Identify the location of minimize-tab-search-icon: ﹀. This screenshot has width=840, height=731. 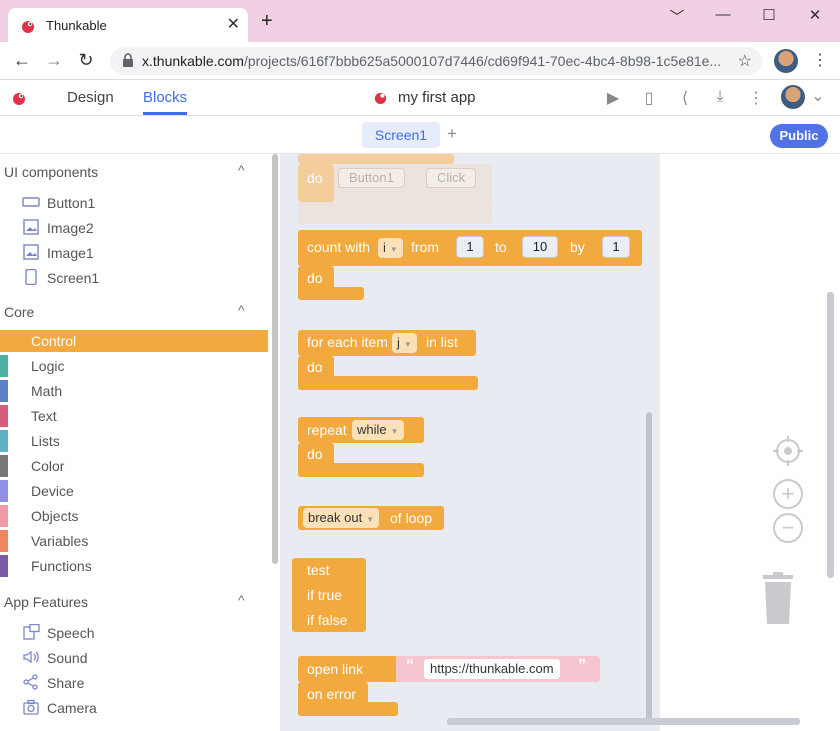
(677, 16).